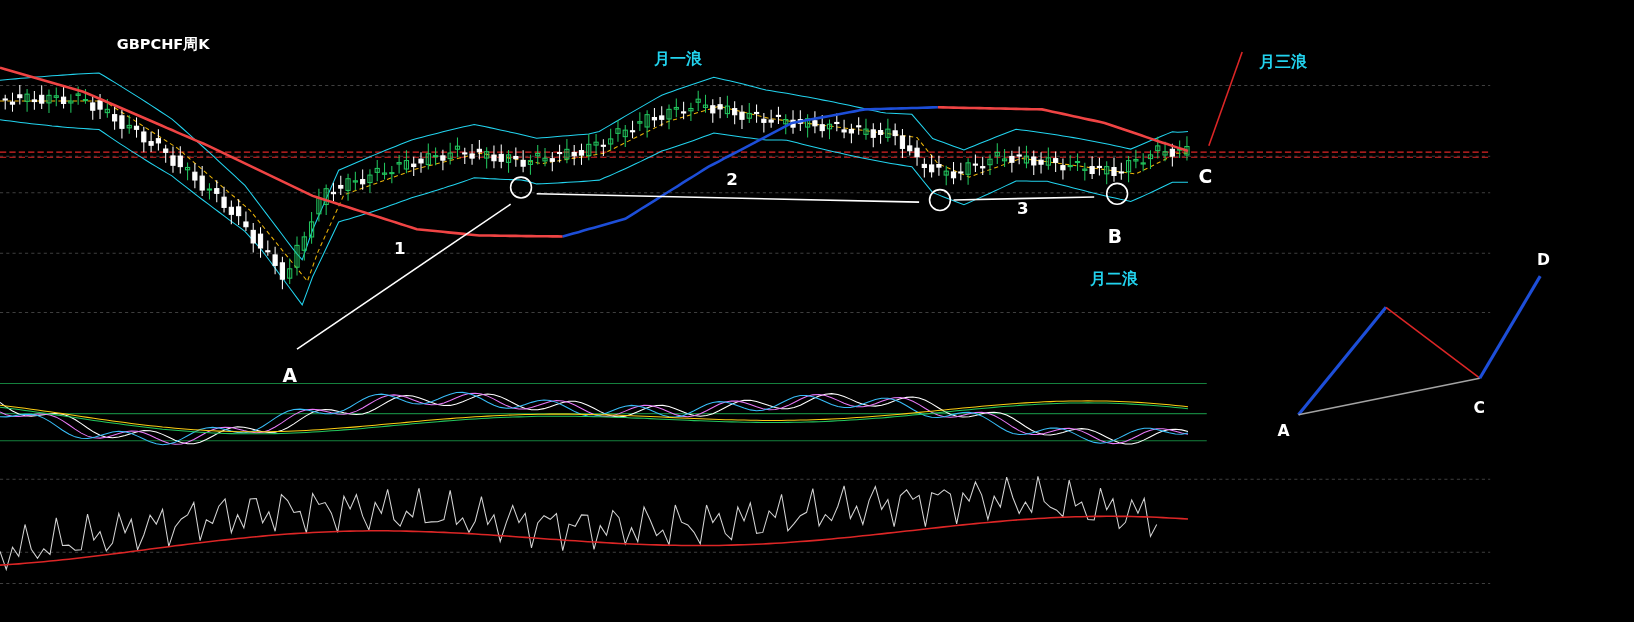  Describe the element at coordinates (732, 180) in the screenshot. I see `chart-label: 2` at that location.